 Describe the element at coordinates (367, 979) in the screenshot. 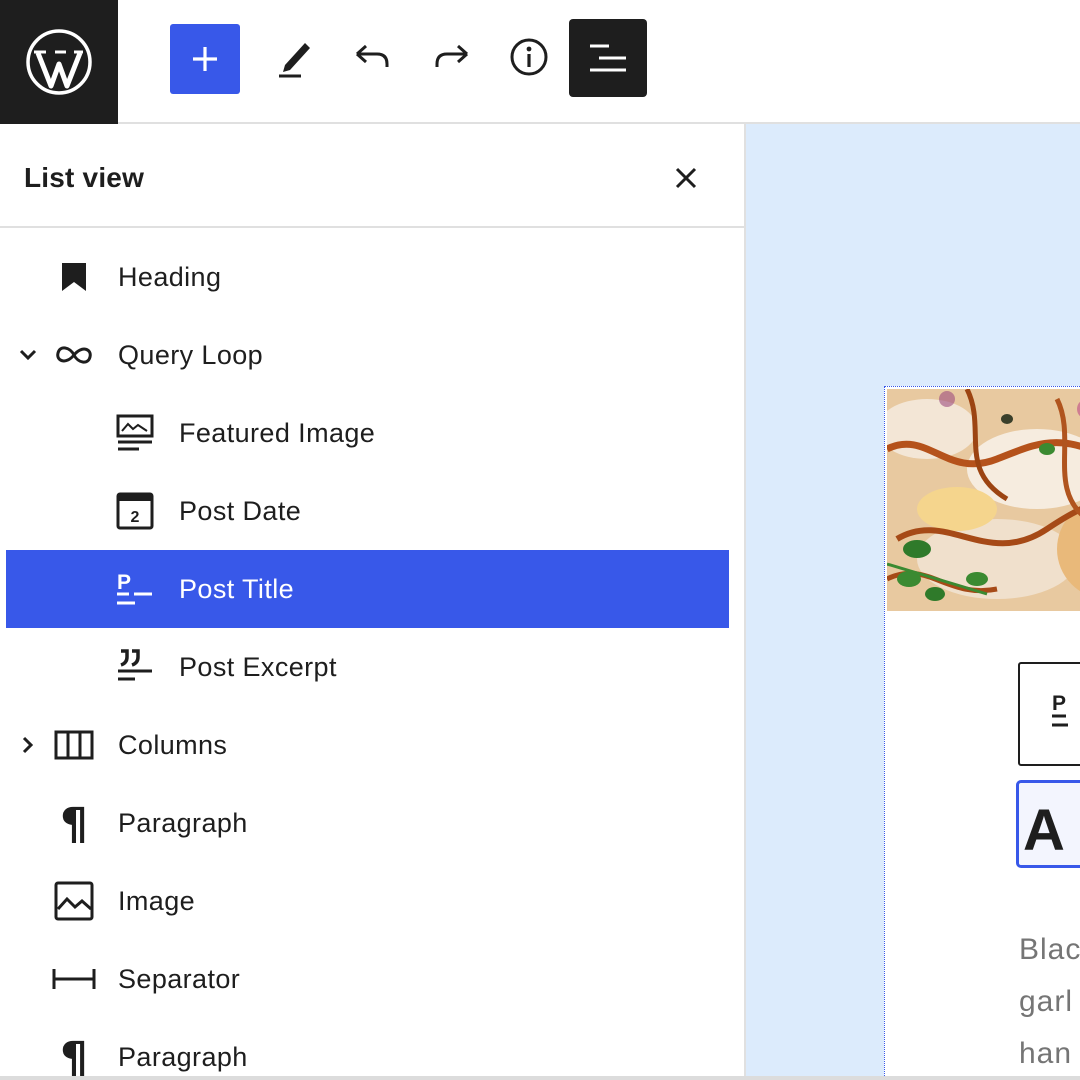

I see `list-item-separator: Separator` at that location.